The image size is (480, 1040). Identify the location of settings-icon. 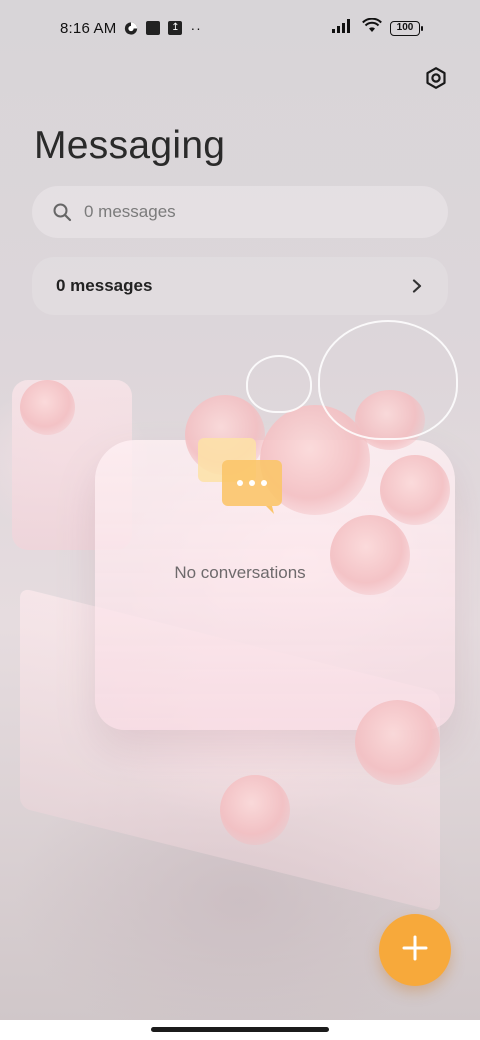
(436, 80).